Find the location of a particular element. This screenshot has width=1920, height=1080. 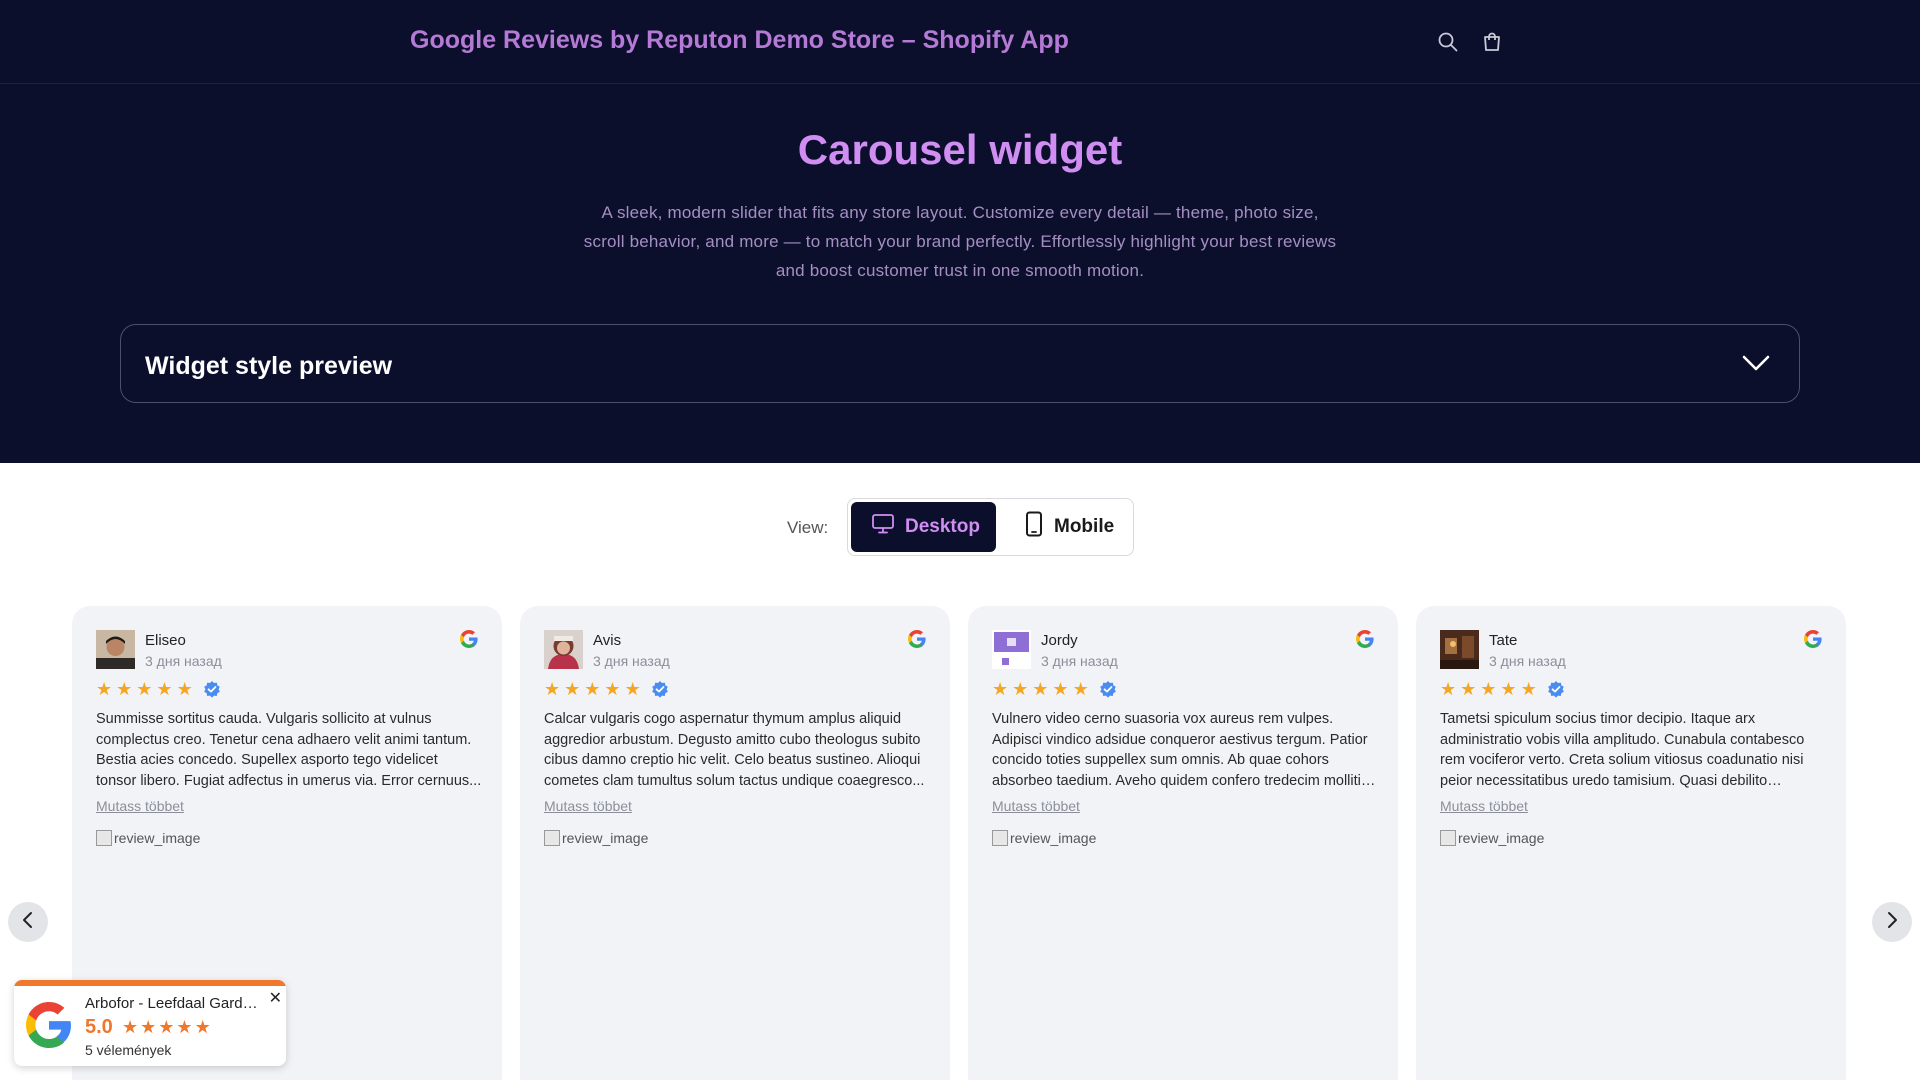

carousel-next-button is located at coordinates (1892, 922).